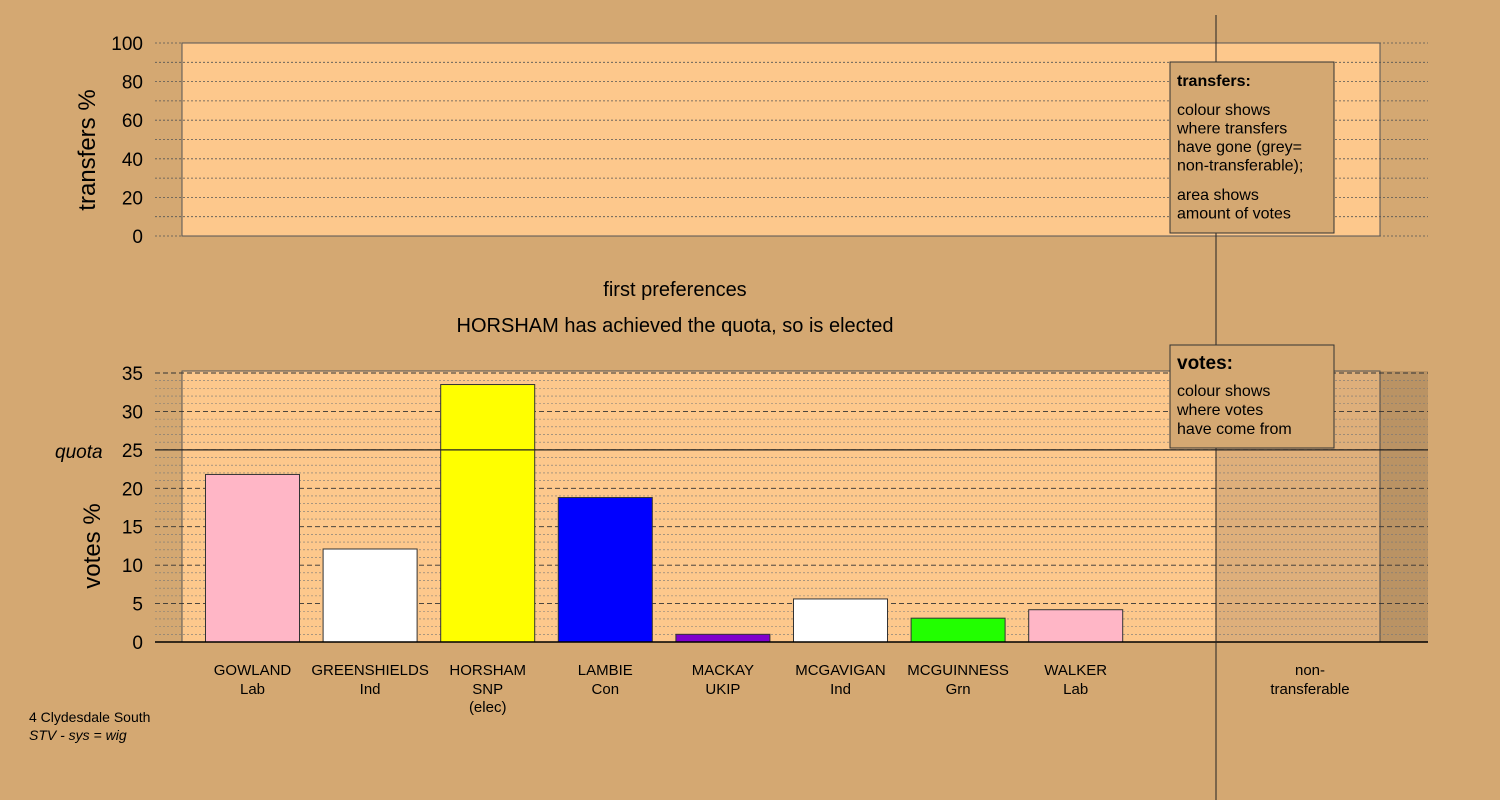  Describe the element at coordinates (1205, 363) in the screenshot. I see `votes-legend-title: votes:` at that location.